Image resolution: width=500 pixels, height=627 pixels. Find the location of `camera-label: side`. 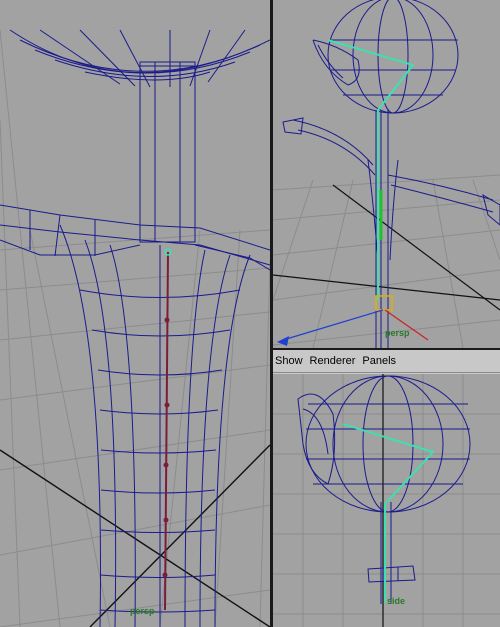

camera-label: side is located at coordinates (396, 601).